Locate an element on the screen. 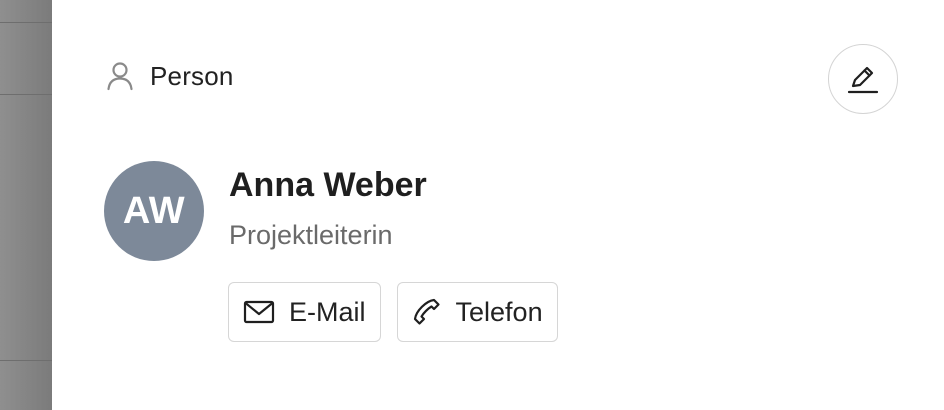  background-overlay is located at coordinates (26, 205).